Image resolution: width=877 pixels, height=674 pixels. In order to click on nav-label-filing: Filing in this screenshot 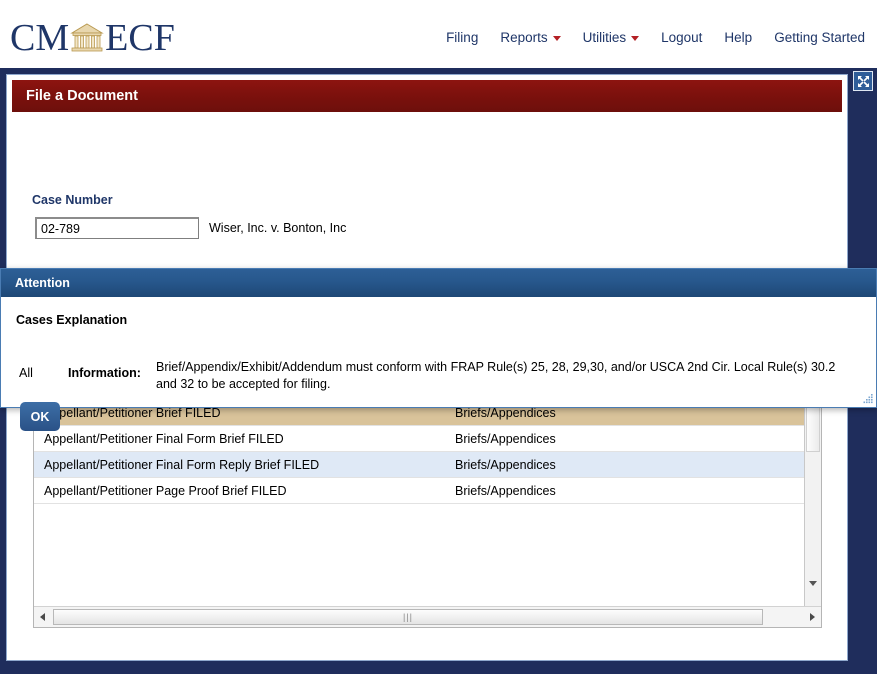, I will do `click(462, 37)`.